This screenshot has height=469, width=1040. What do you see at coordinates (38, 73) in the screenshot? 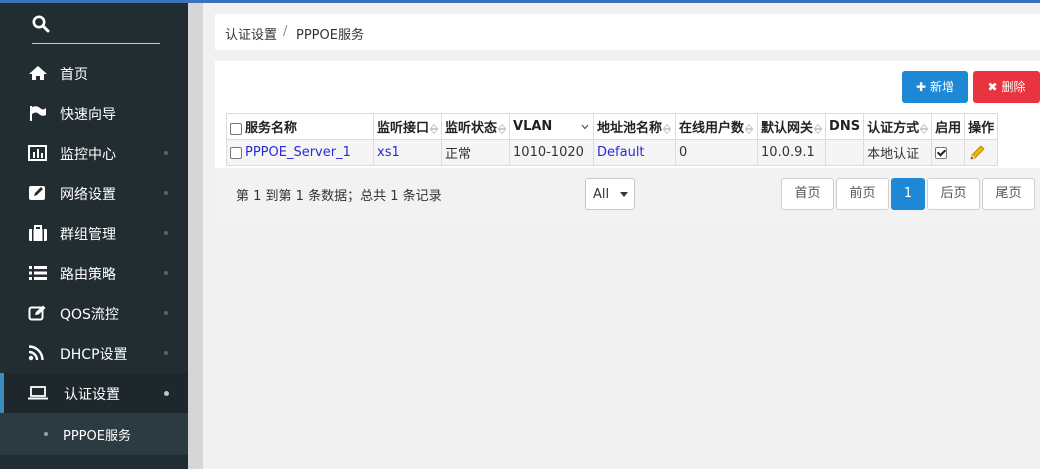
I see `home-icon` at bounding box center [38, 73].